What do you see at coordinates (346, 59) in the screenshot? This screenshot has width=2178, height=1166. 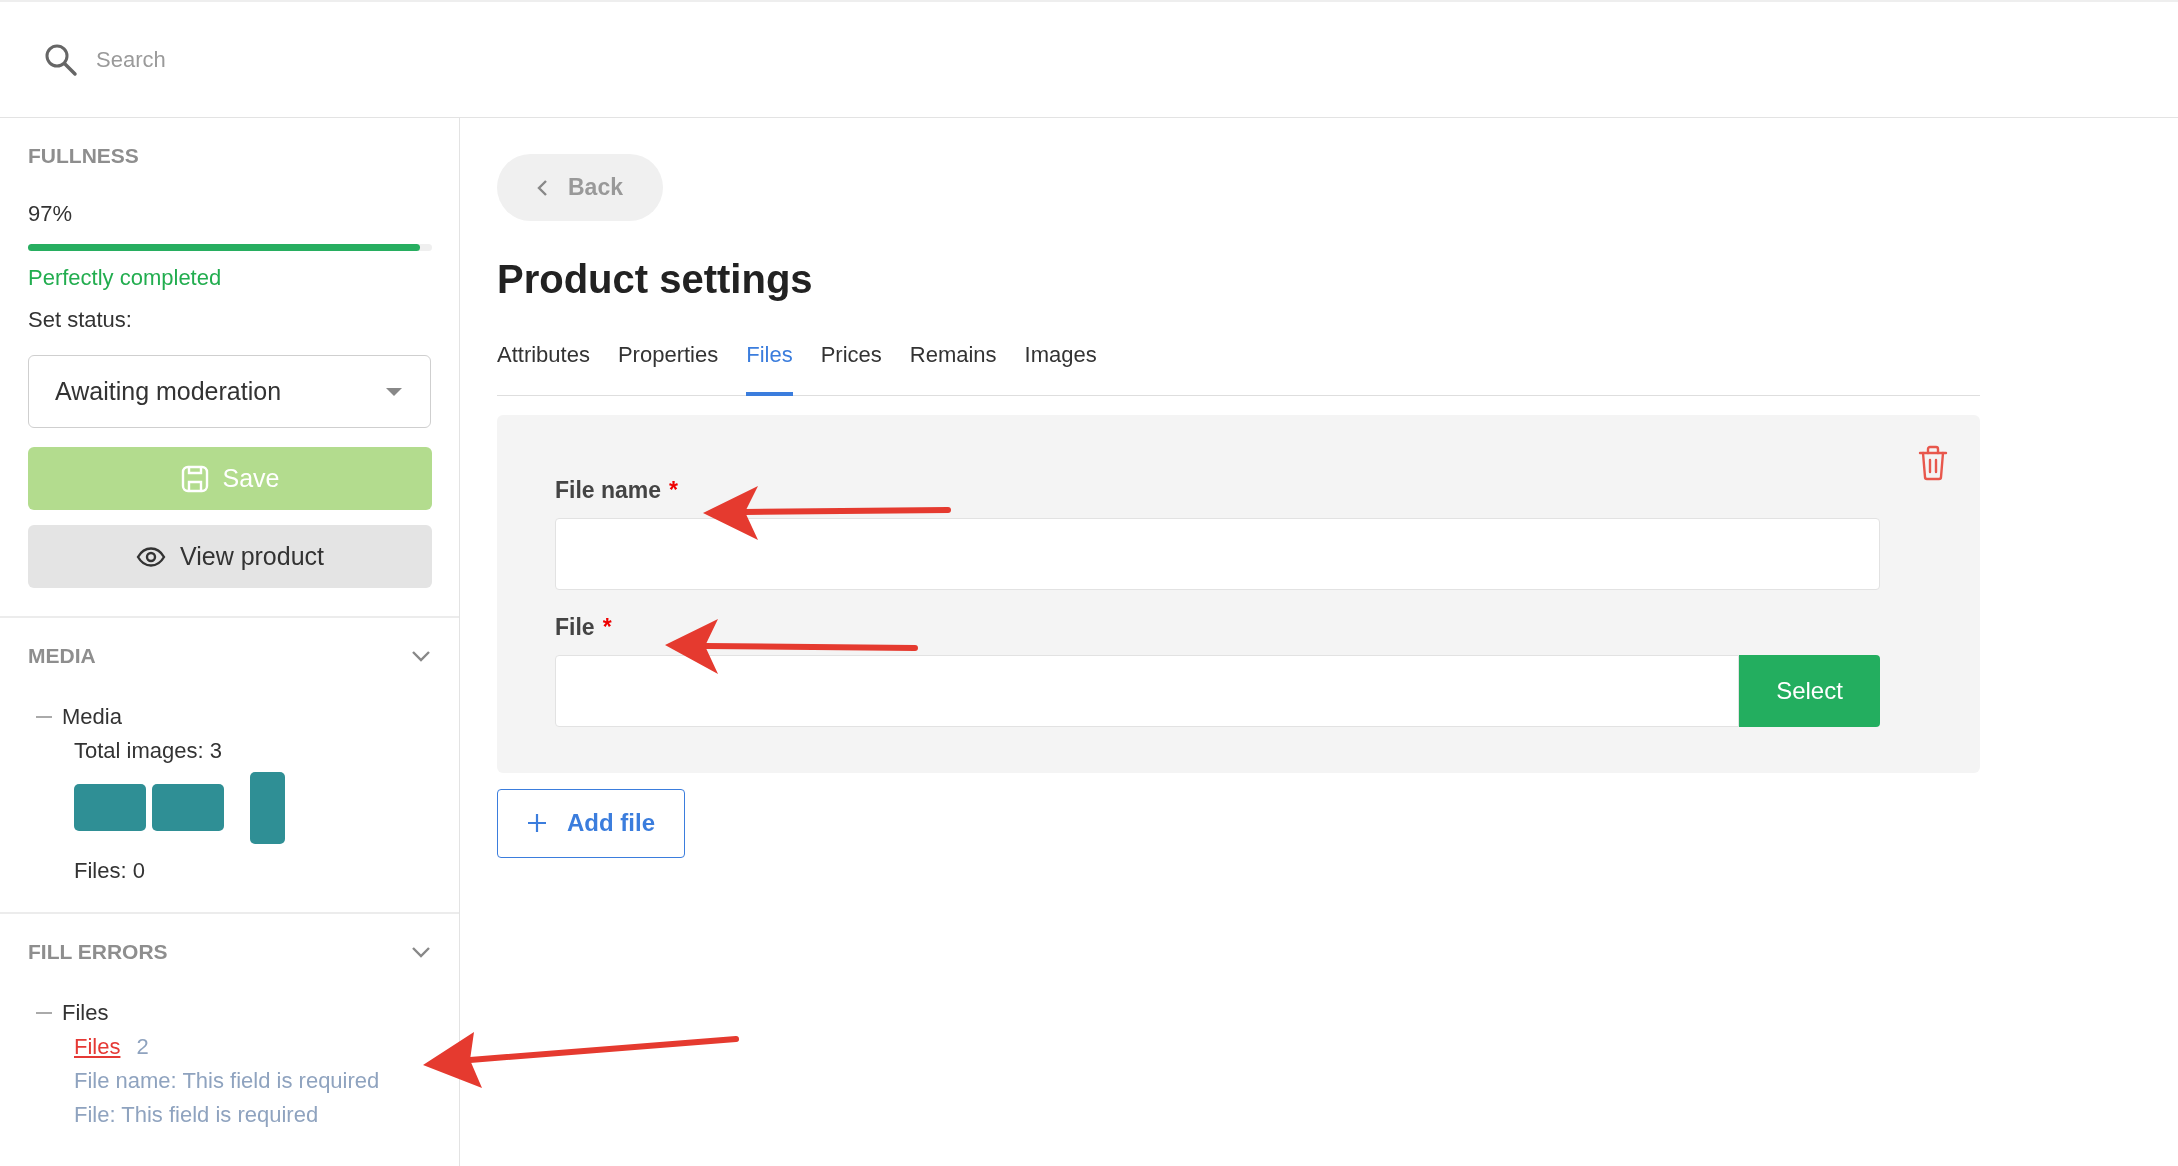 I see `search-field: Search` at bounding box center [346, 59].